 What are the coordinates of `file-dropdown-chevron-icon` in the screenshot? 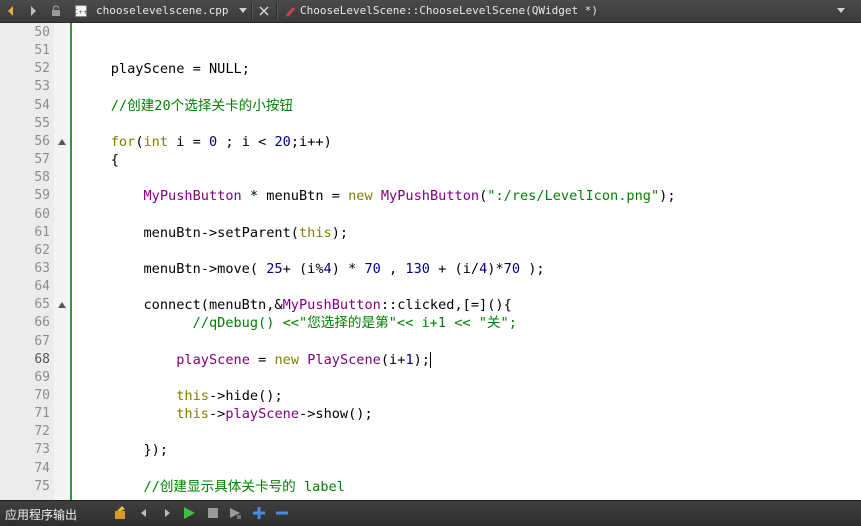 It's located at (243, 11).